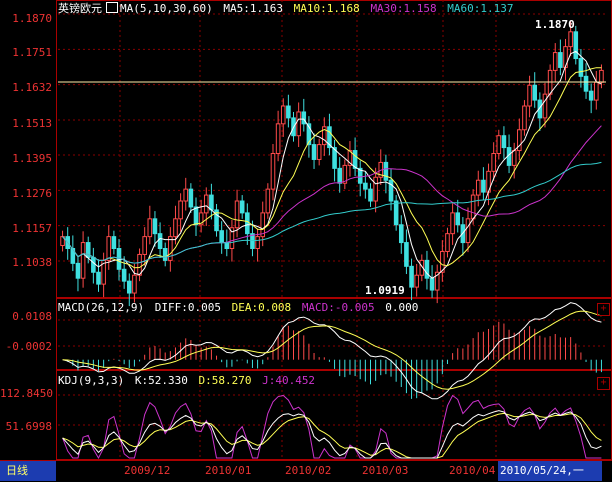  Describe the element at coordinates (80, 8) in the screenshot. I see `symbol-name: 英镑欧元` at that location.